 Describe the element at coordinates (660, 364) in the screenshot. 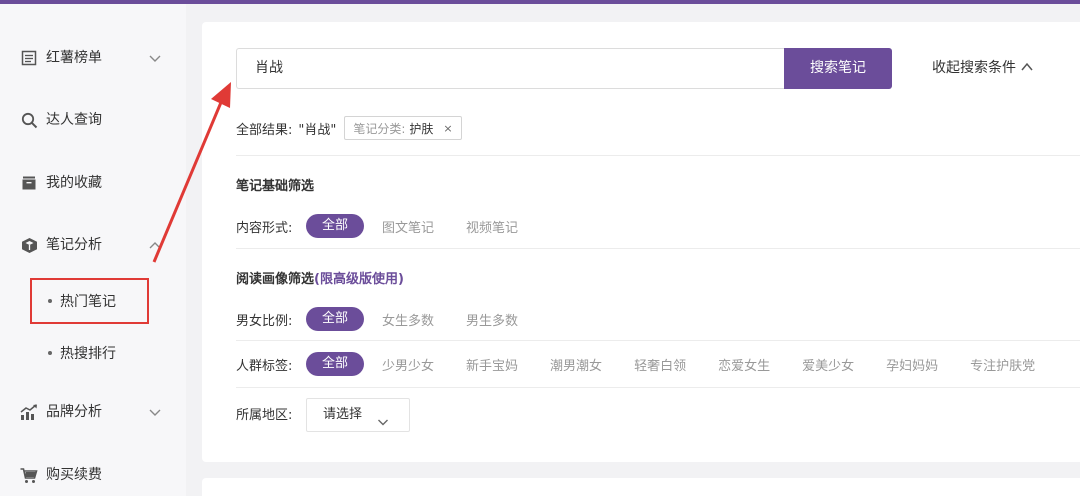

I see `filter-option-crowd: 轻奢白领` at that location.